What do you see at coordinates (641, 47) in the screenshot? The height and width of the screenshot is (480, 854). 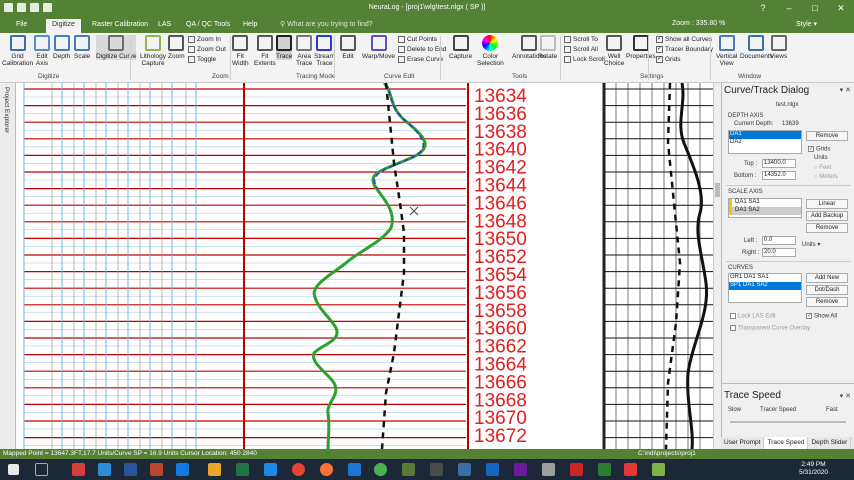 I see `properties-button: Properties` at bounding box center [641, 47].